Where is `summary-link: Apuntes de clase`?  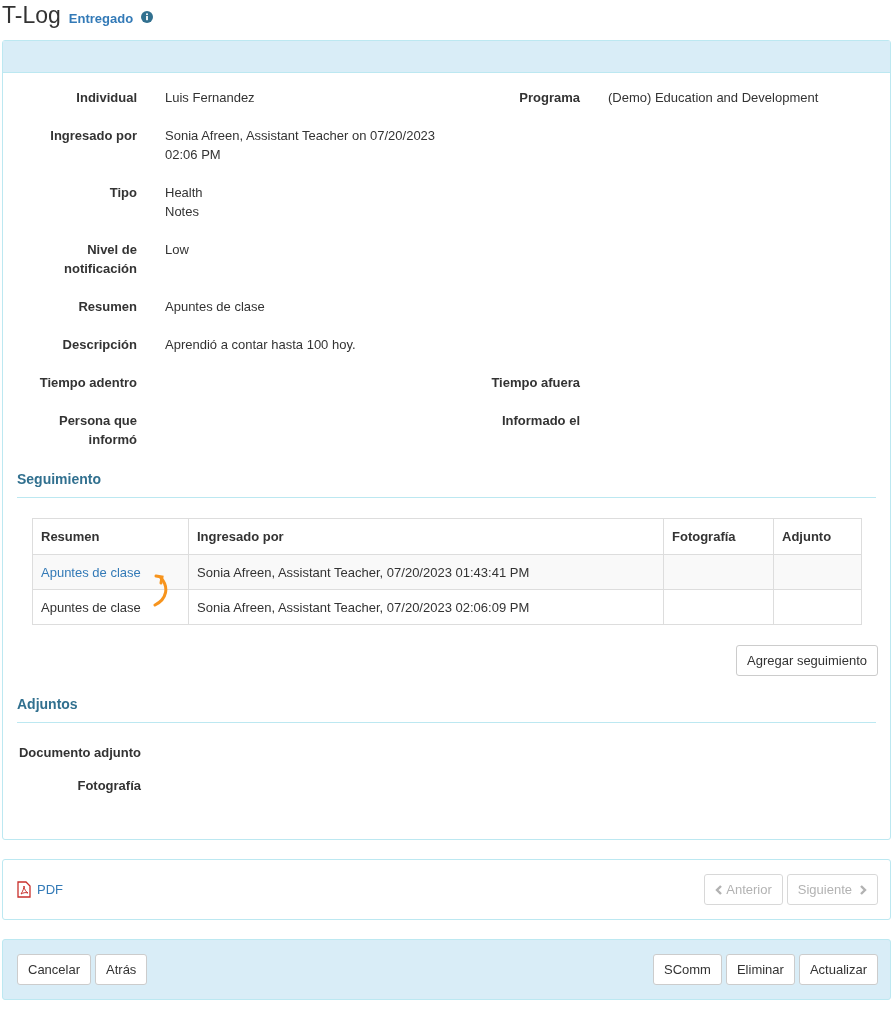
summary-link: Apuntes de clase is located at coordinates (91, 572).